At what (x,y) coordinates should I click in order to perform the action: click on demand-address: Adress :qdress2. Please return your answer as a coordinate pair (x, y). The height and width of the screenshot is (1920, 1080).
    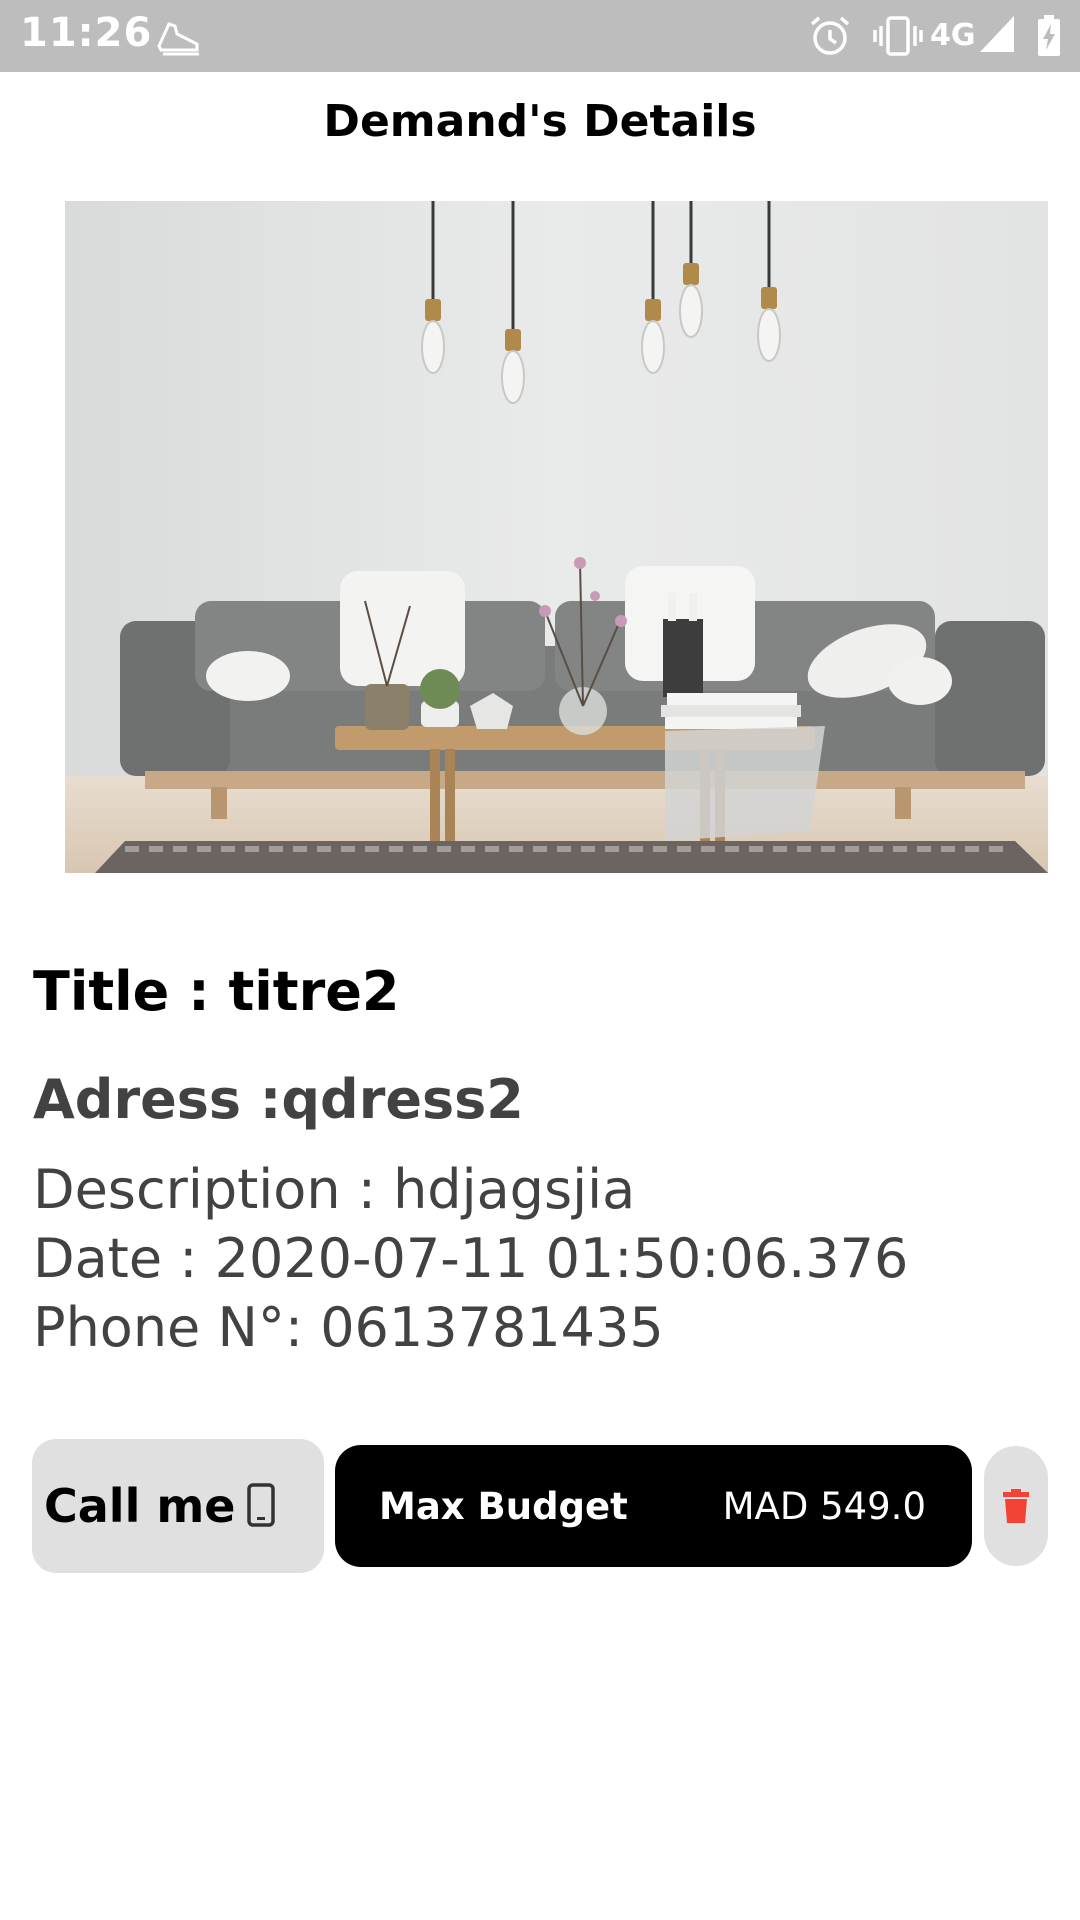
    Looking at the image, I should click on (278, 1099).